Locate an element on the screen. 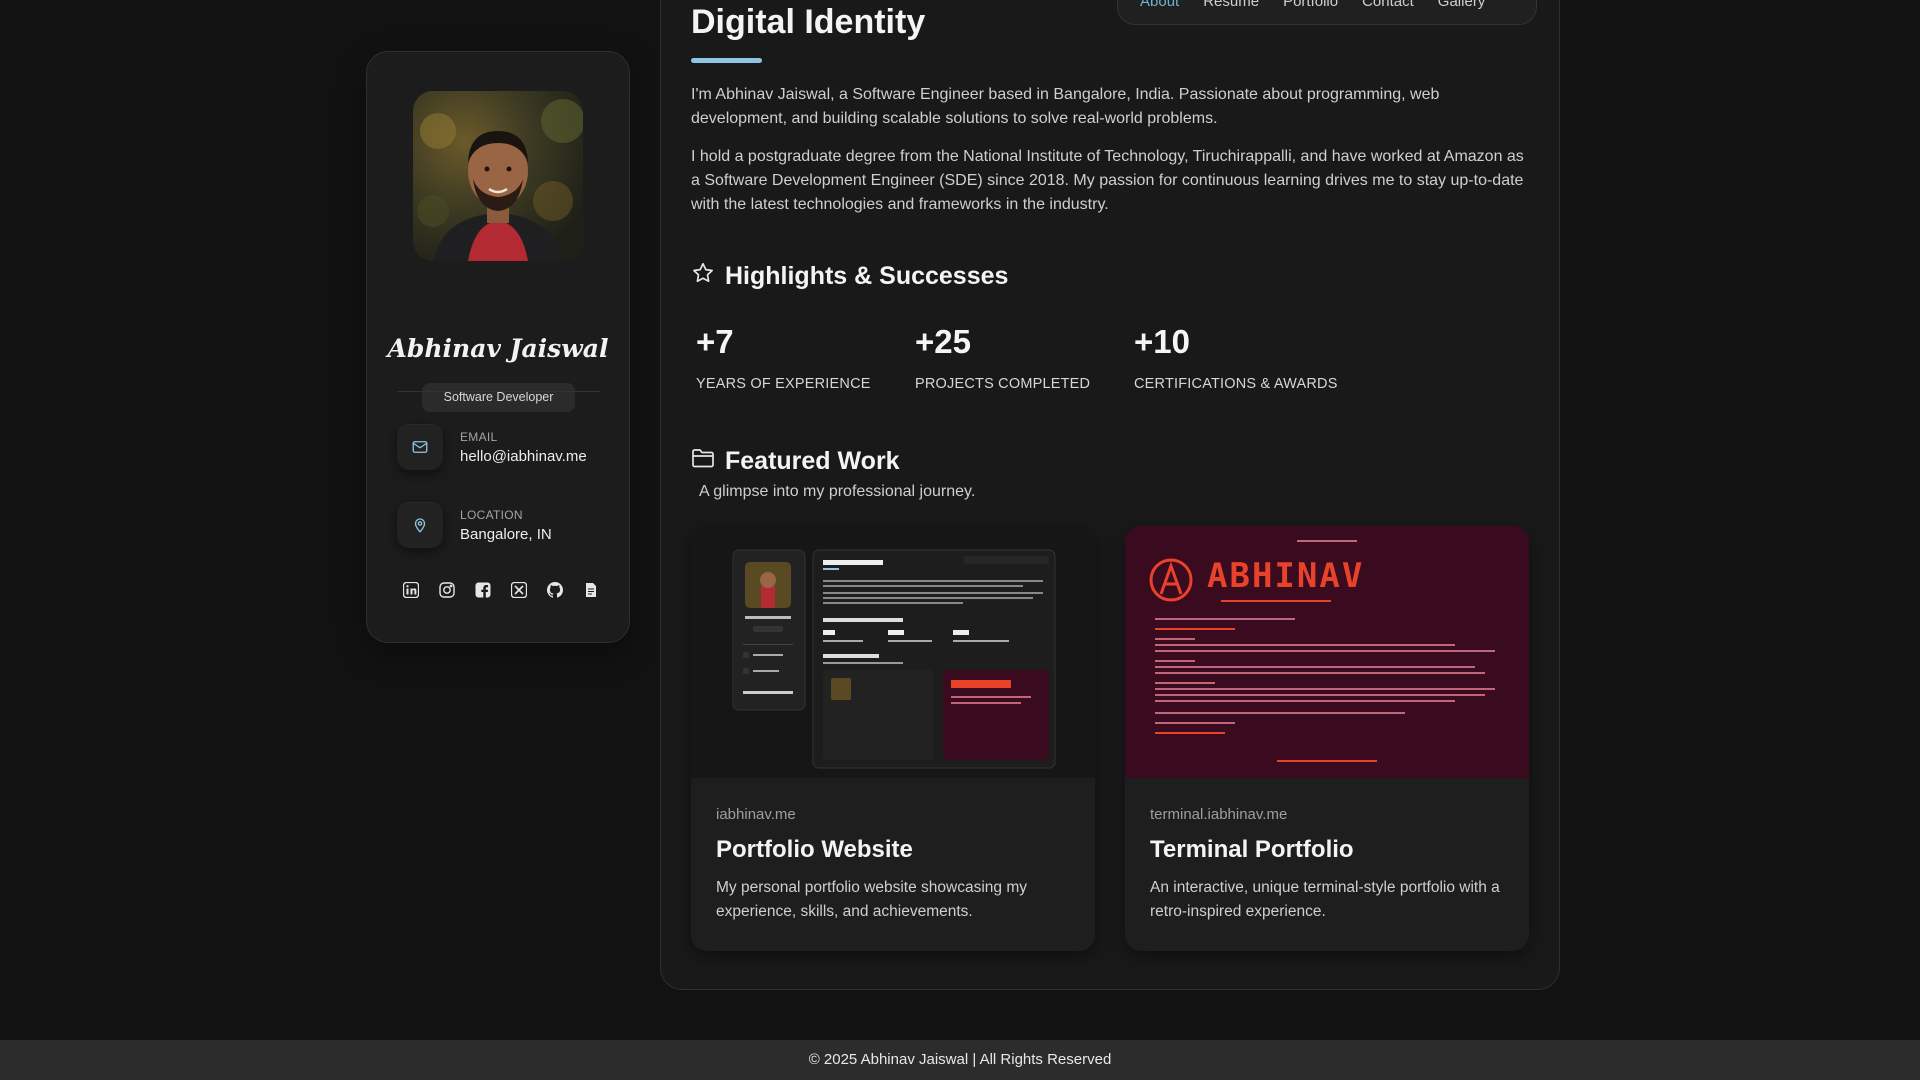  avatar-photo is located at coordinates (498, 176).